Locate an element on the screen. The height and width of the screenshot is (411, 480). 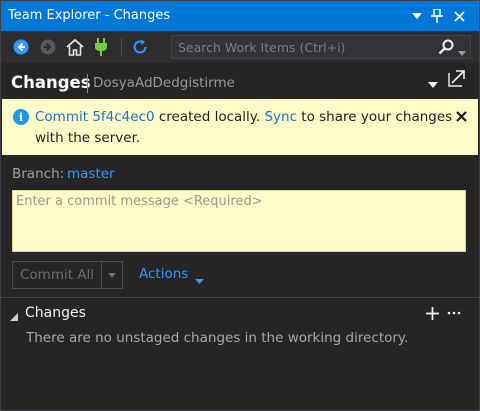
branch-link: master is located at coordinates (91, 174).